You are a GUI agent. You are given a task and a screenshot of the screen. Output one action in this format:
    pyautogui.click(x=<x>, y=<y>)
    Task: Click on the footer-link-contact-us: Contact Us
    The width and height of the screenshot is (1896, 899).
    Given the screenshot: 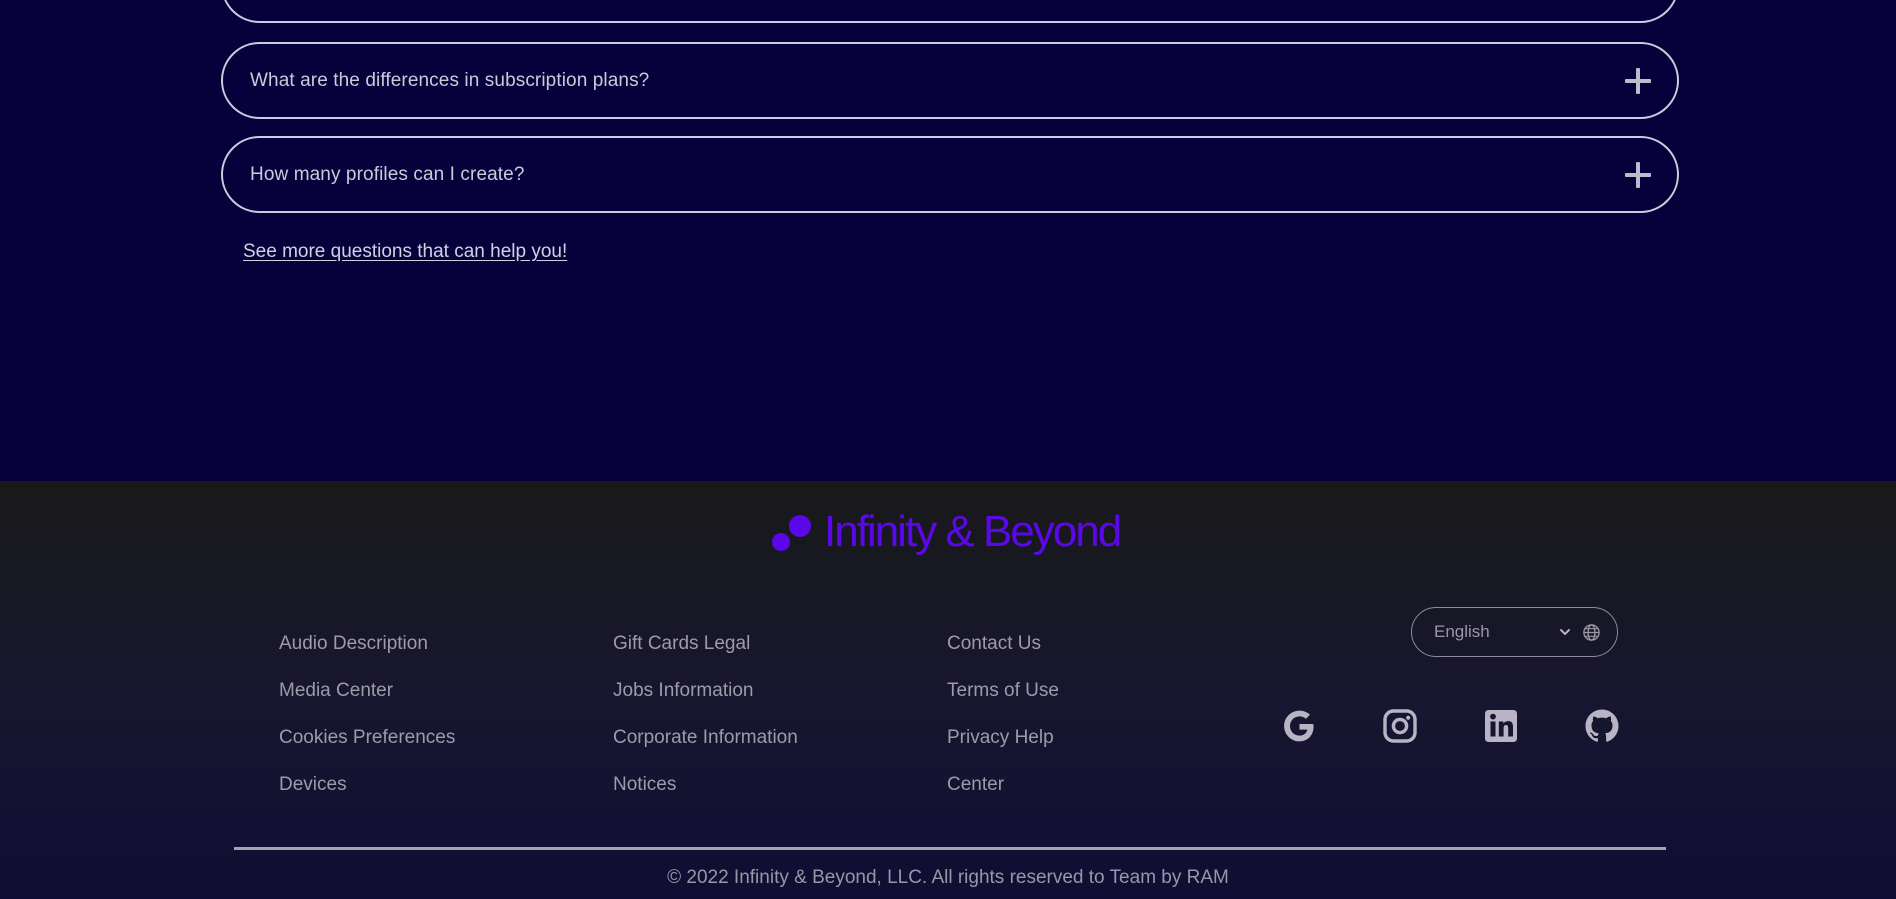 What is the action you would take?
    pyautogui.click(x=1003, y=656)
    